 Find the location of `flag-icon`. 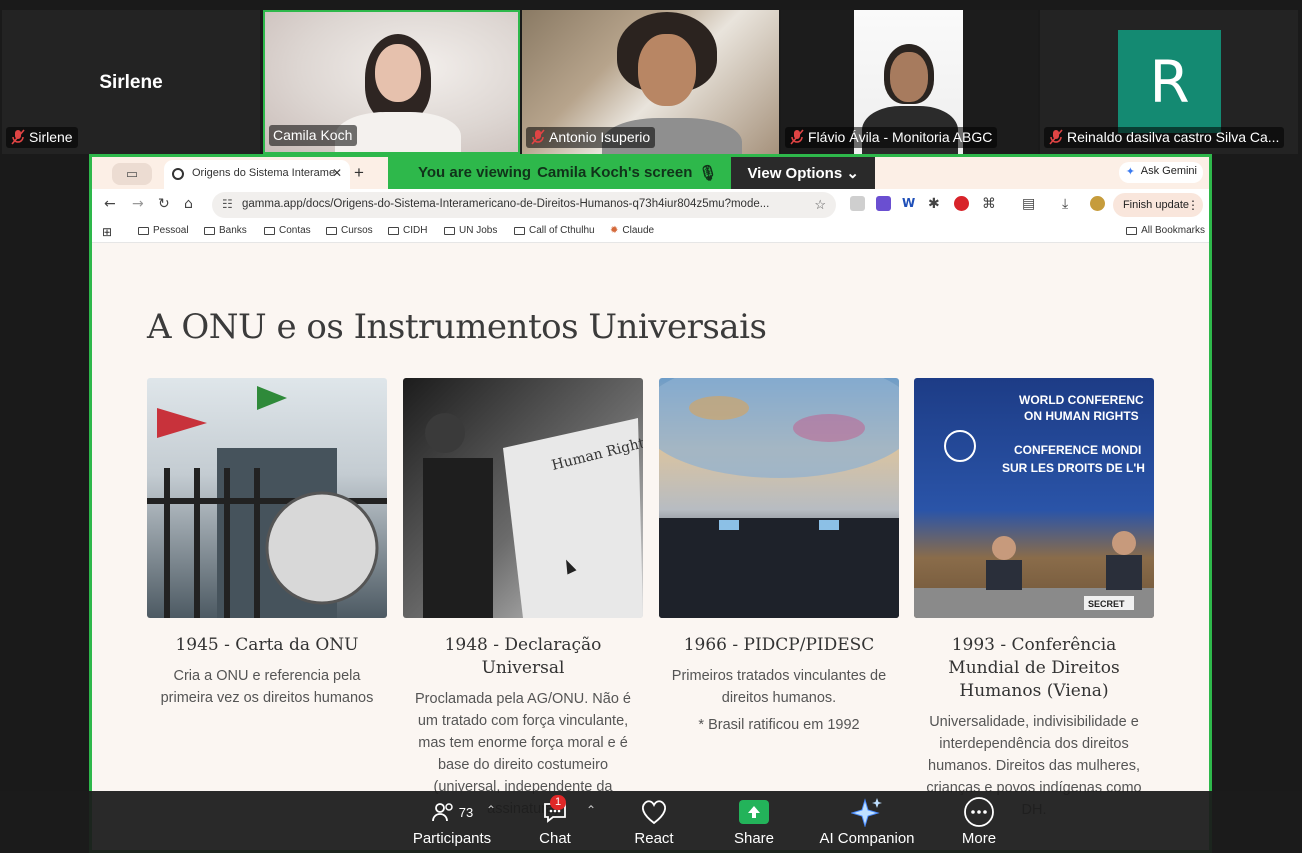

flag-icon is located at coordinates (272, 398).